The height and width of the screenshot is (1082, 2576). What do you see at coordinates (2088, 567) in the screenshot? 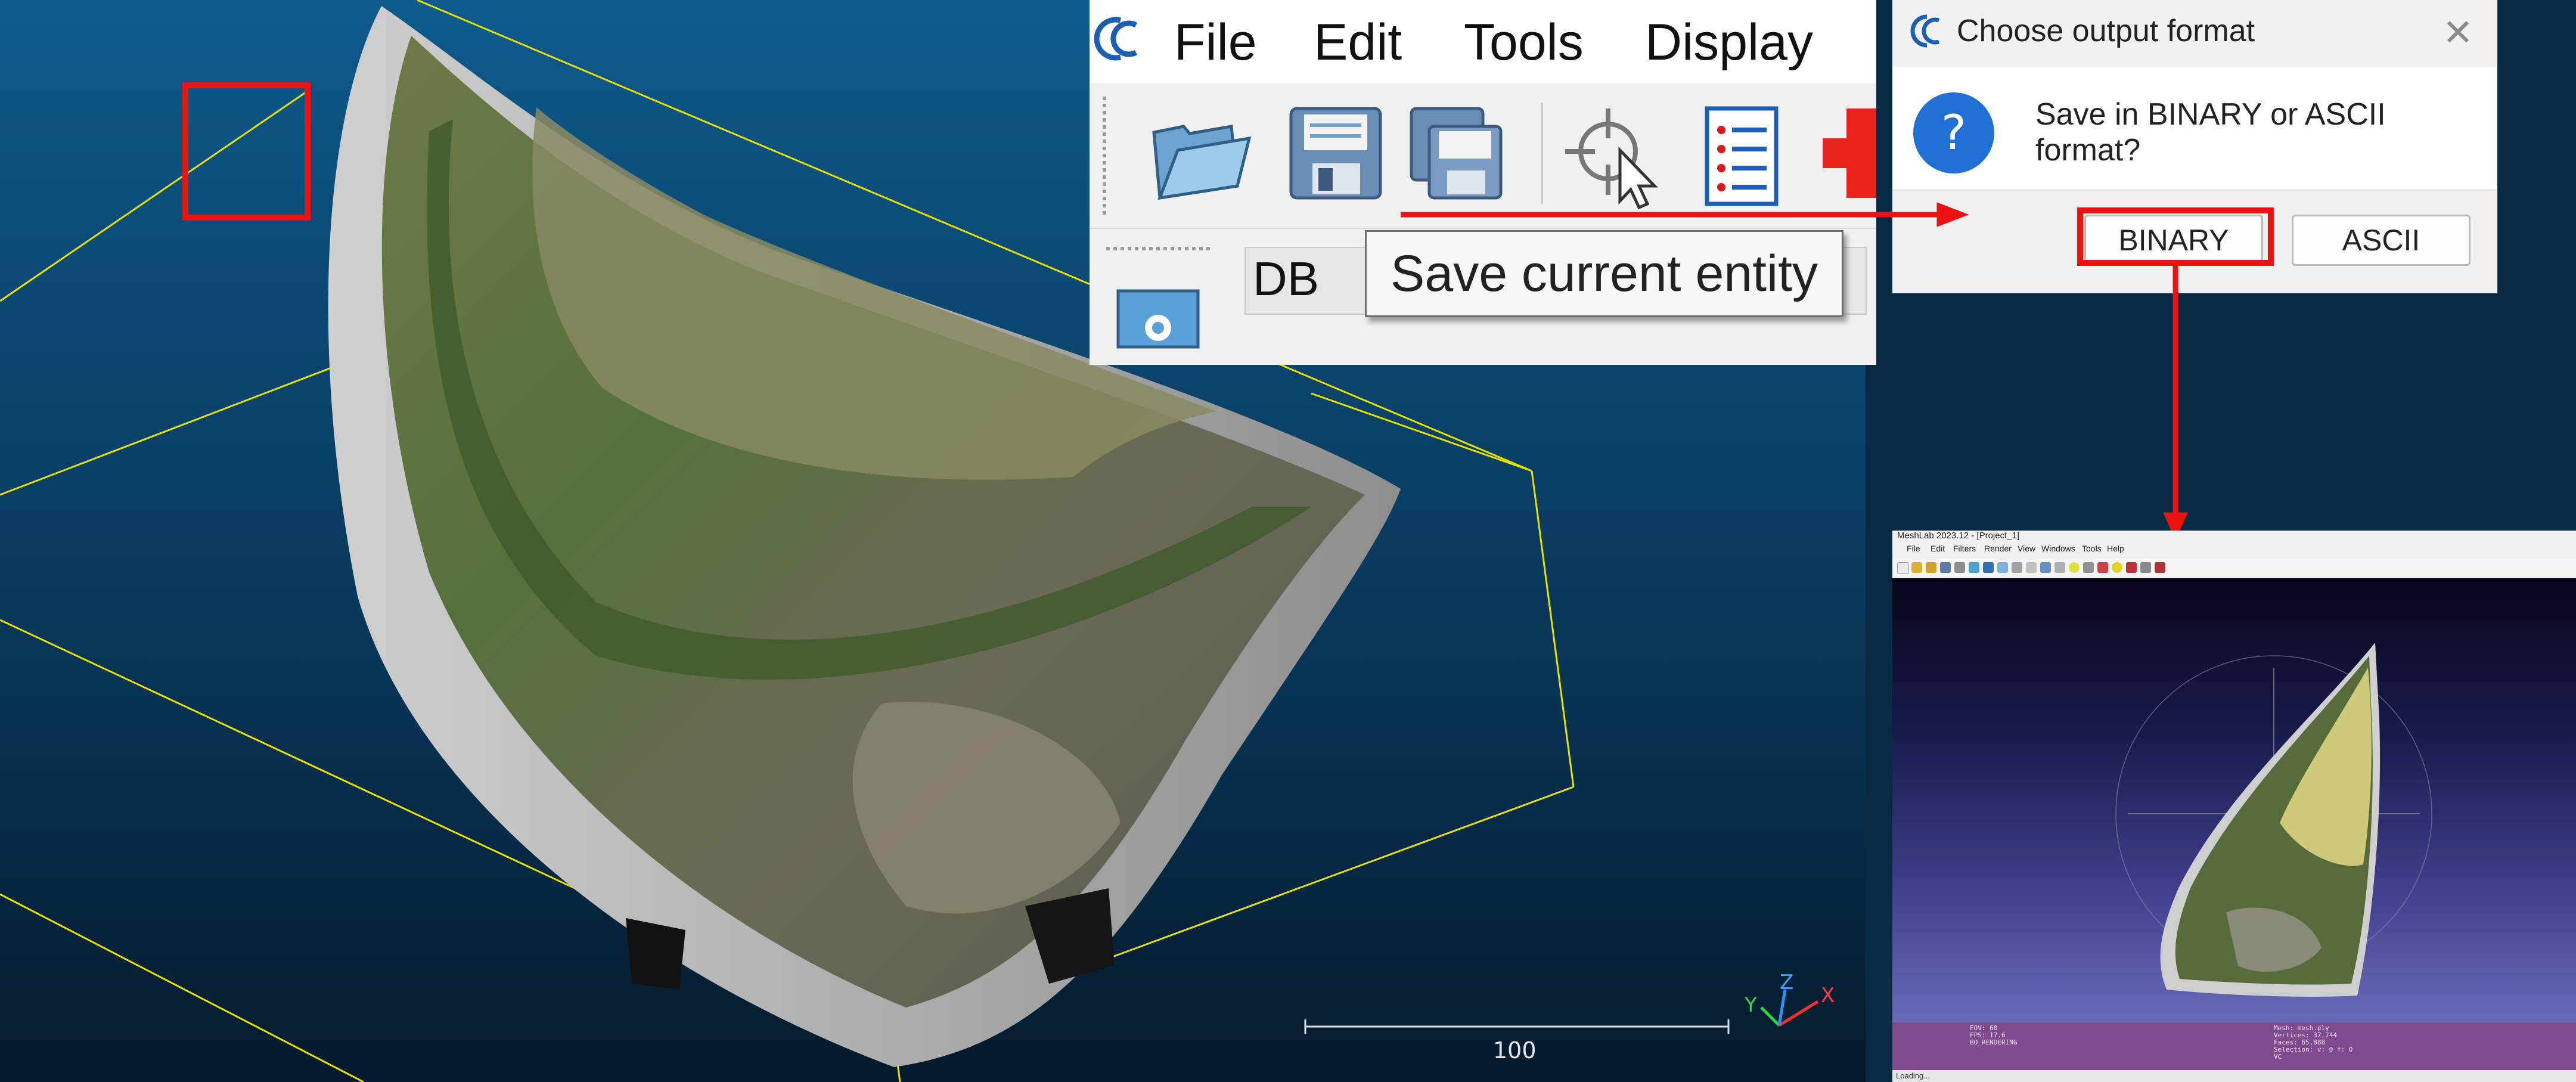
I see `measure-icon` at bounding box center [2088, 567].